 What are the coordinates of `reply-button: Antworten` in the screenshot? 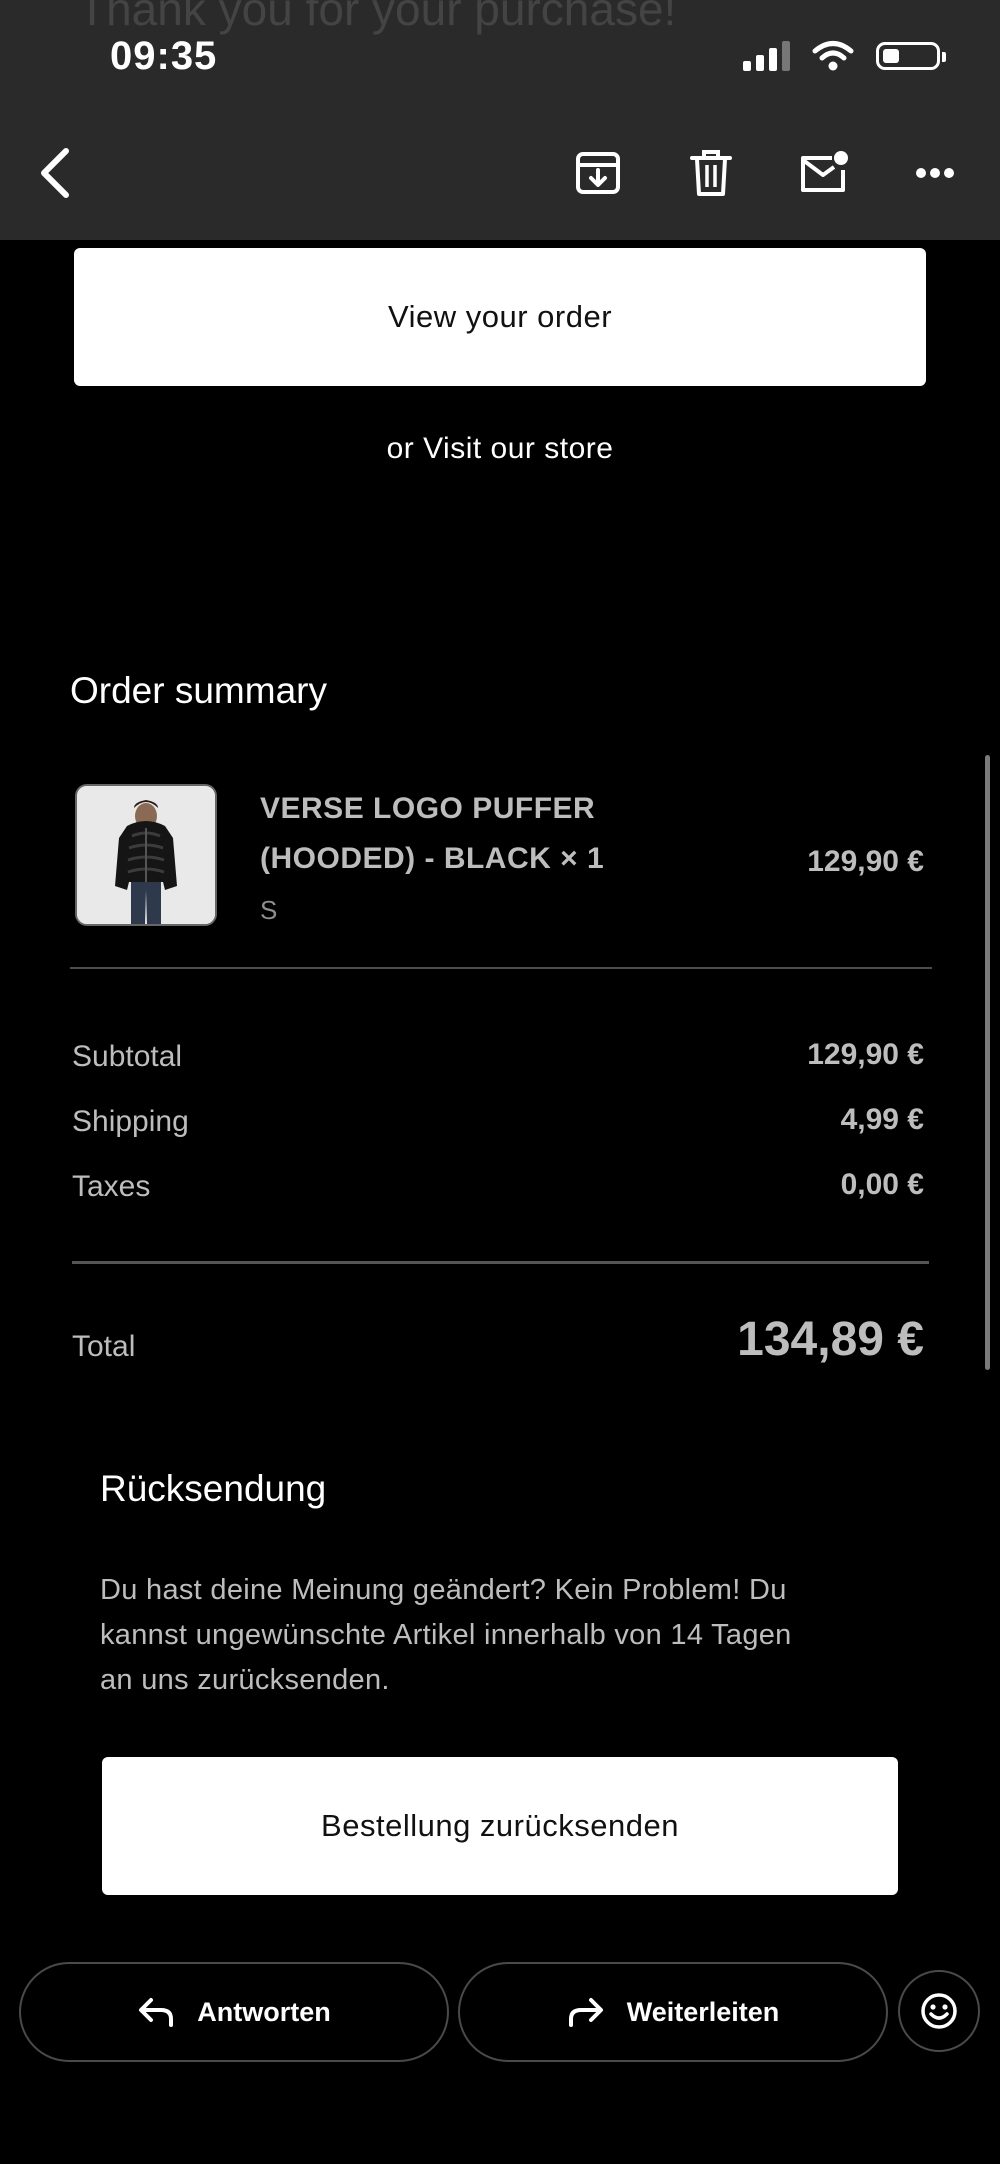 It's located at (234, 2012).